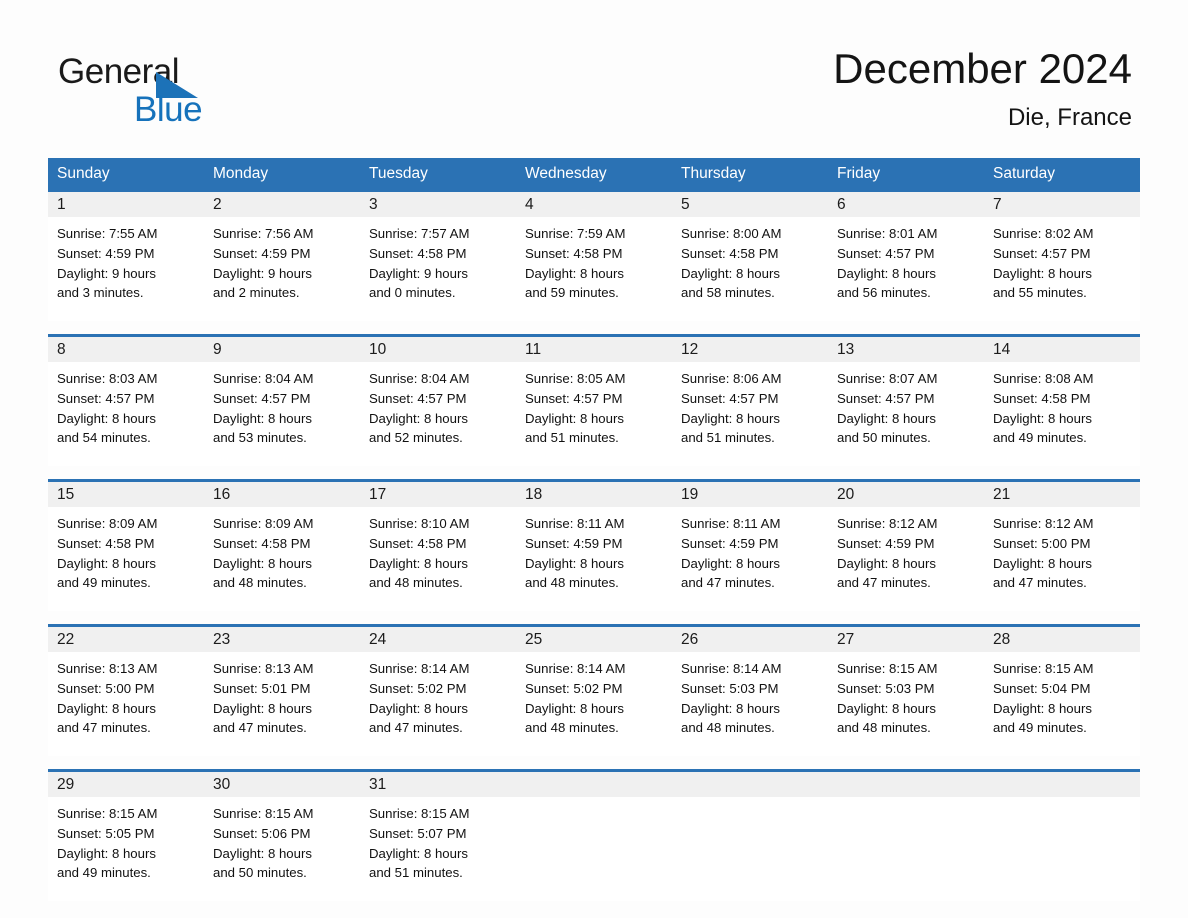 The width and height of the screenshot is (1188, 918). I want to click on sunset-text: Sunset: 5:01 PM, so click(262, 688).